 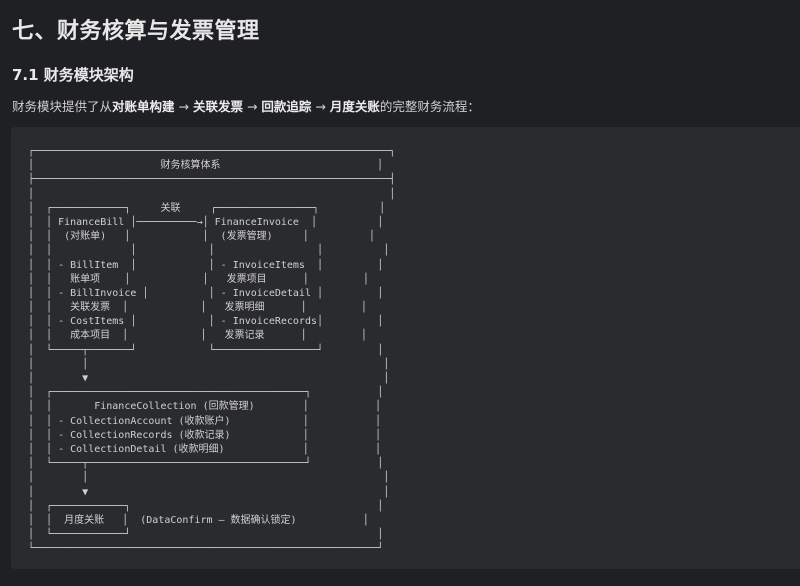 I want to click on intro-step-collection: 回款追踪, so click(x=286, y=106).